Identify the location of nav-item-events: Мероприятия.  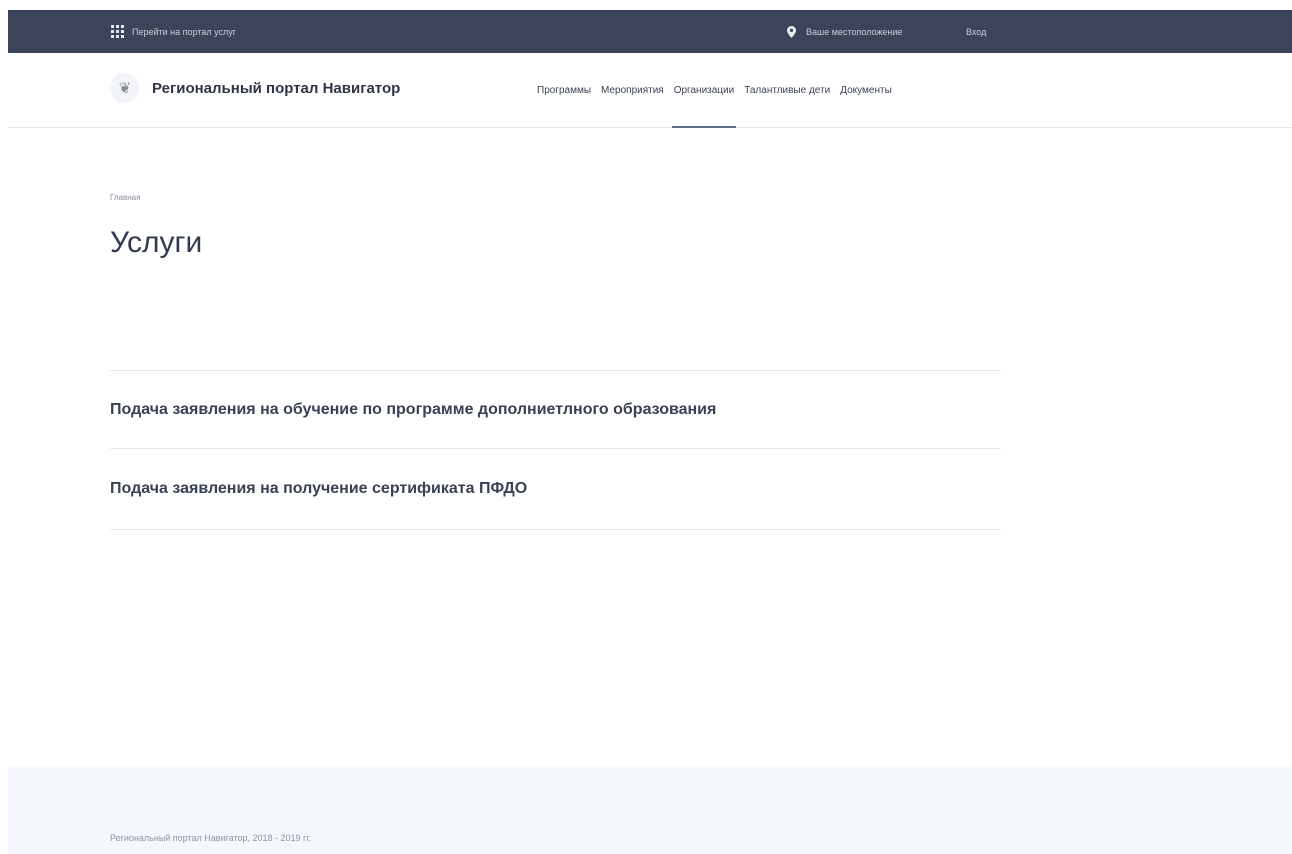
(632, 90).